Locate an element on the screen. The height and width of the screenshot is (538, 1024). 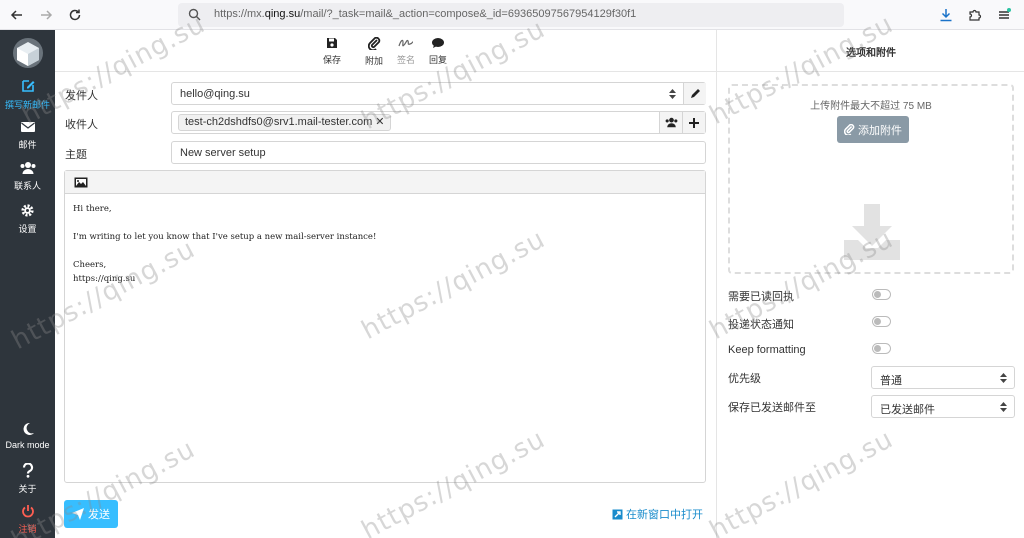
send-label: 发送 is located at coordinates (99, 515).